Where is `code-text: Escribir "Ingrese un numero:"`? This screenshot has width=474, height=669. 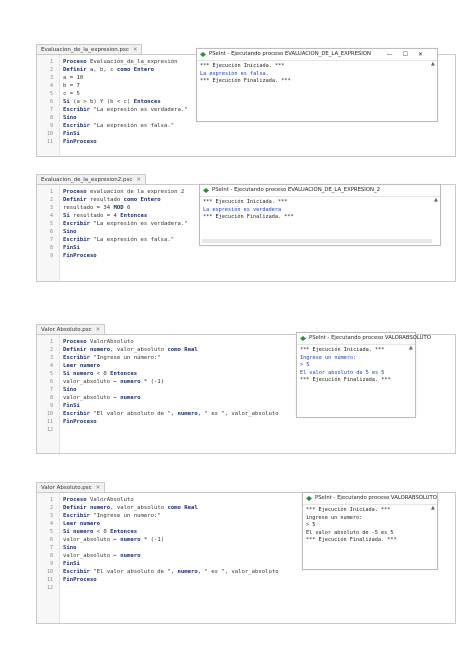 code-text: Escribir "Ingrese un numero:" is located at coordinates (112, 516).